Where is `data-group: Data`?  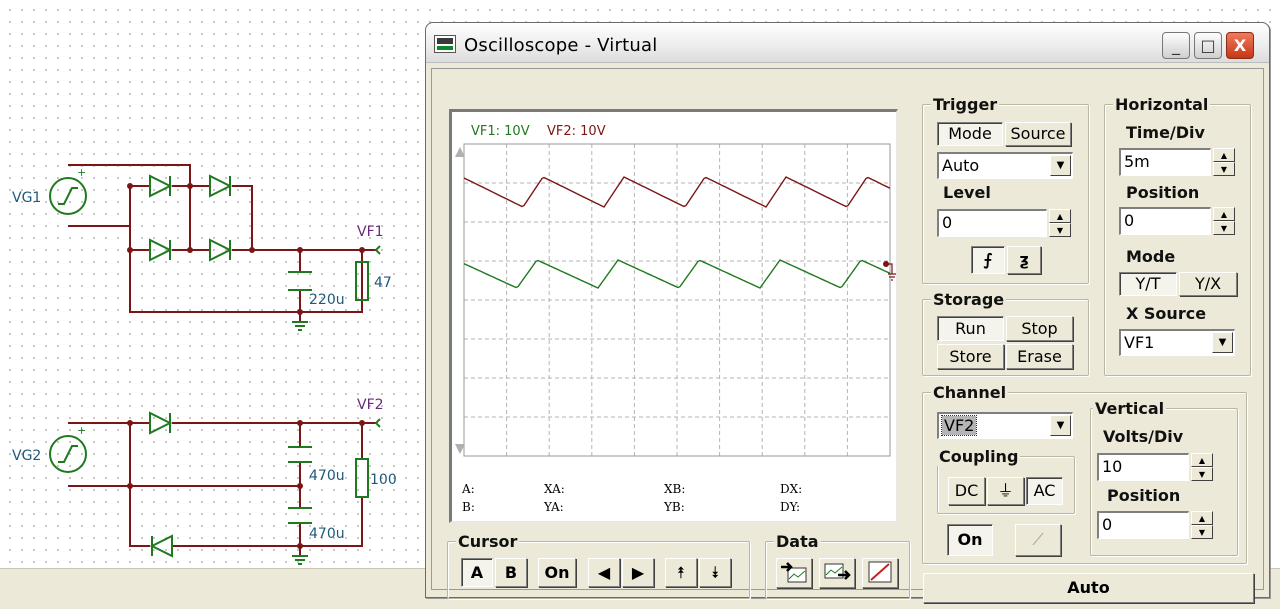
data-group: Data is located at coordinates (837, 565).